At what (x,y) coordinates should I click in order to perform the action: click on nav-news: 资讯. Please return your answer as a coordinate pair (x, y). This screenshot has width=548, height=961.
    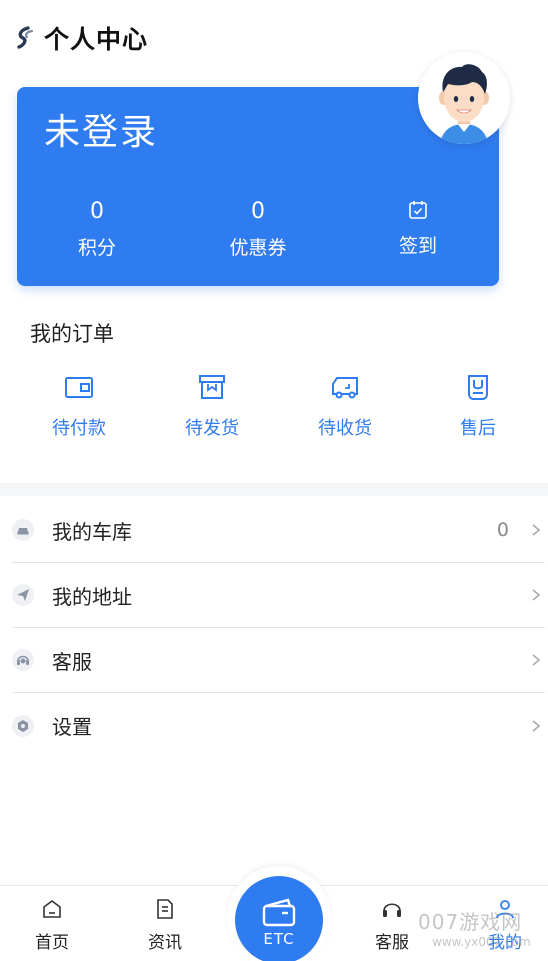
    Looking at the image, I should click on (165, 925).